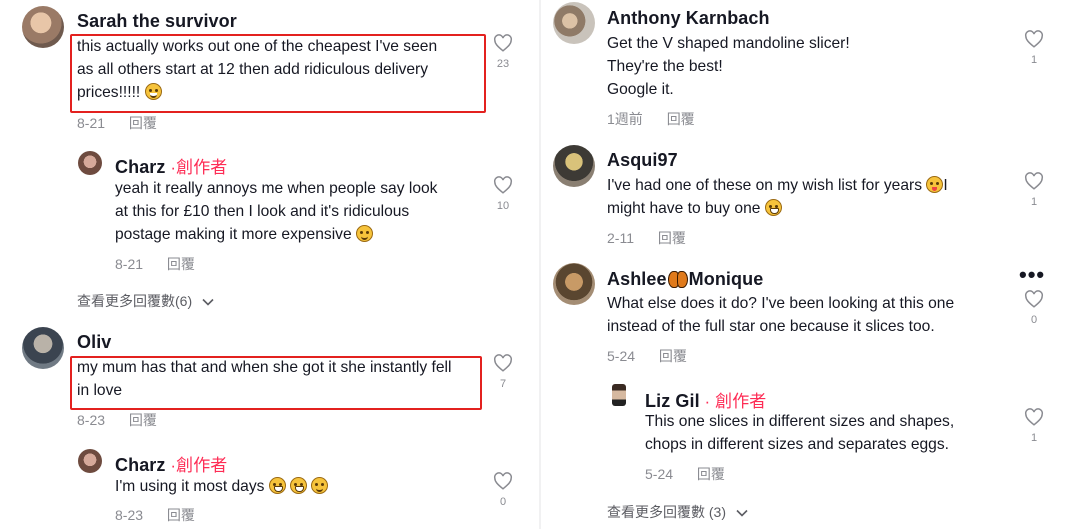 The image size is (1080, 529). I want to click on comment-meta: 1週前 回覆, so click(651, 119).